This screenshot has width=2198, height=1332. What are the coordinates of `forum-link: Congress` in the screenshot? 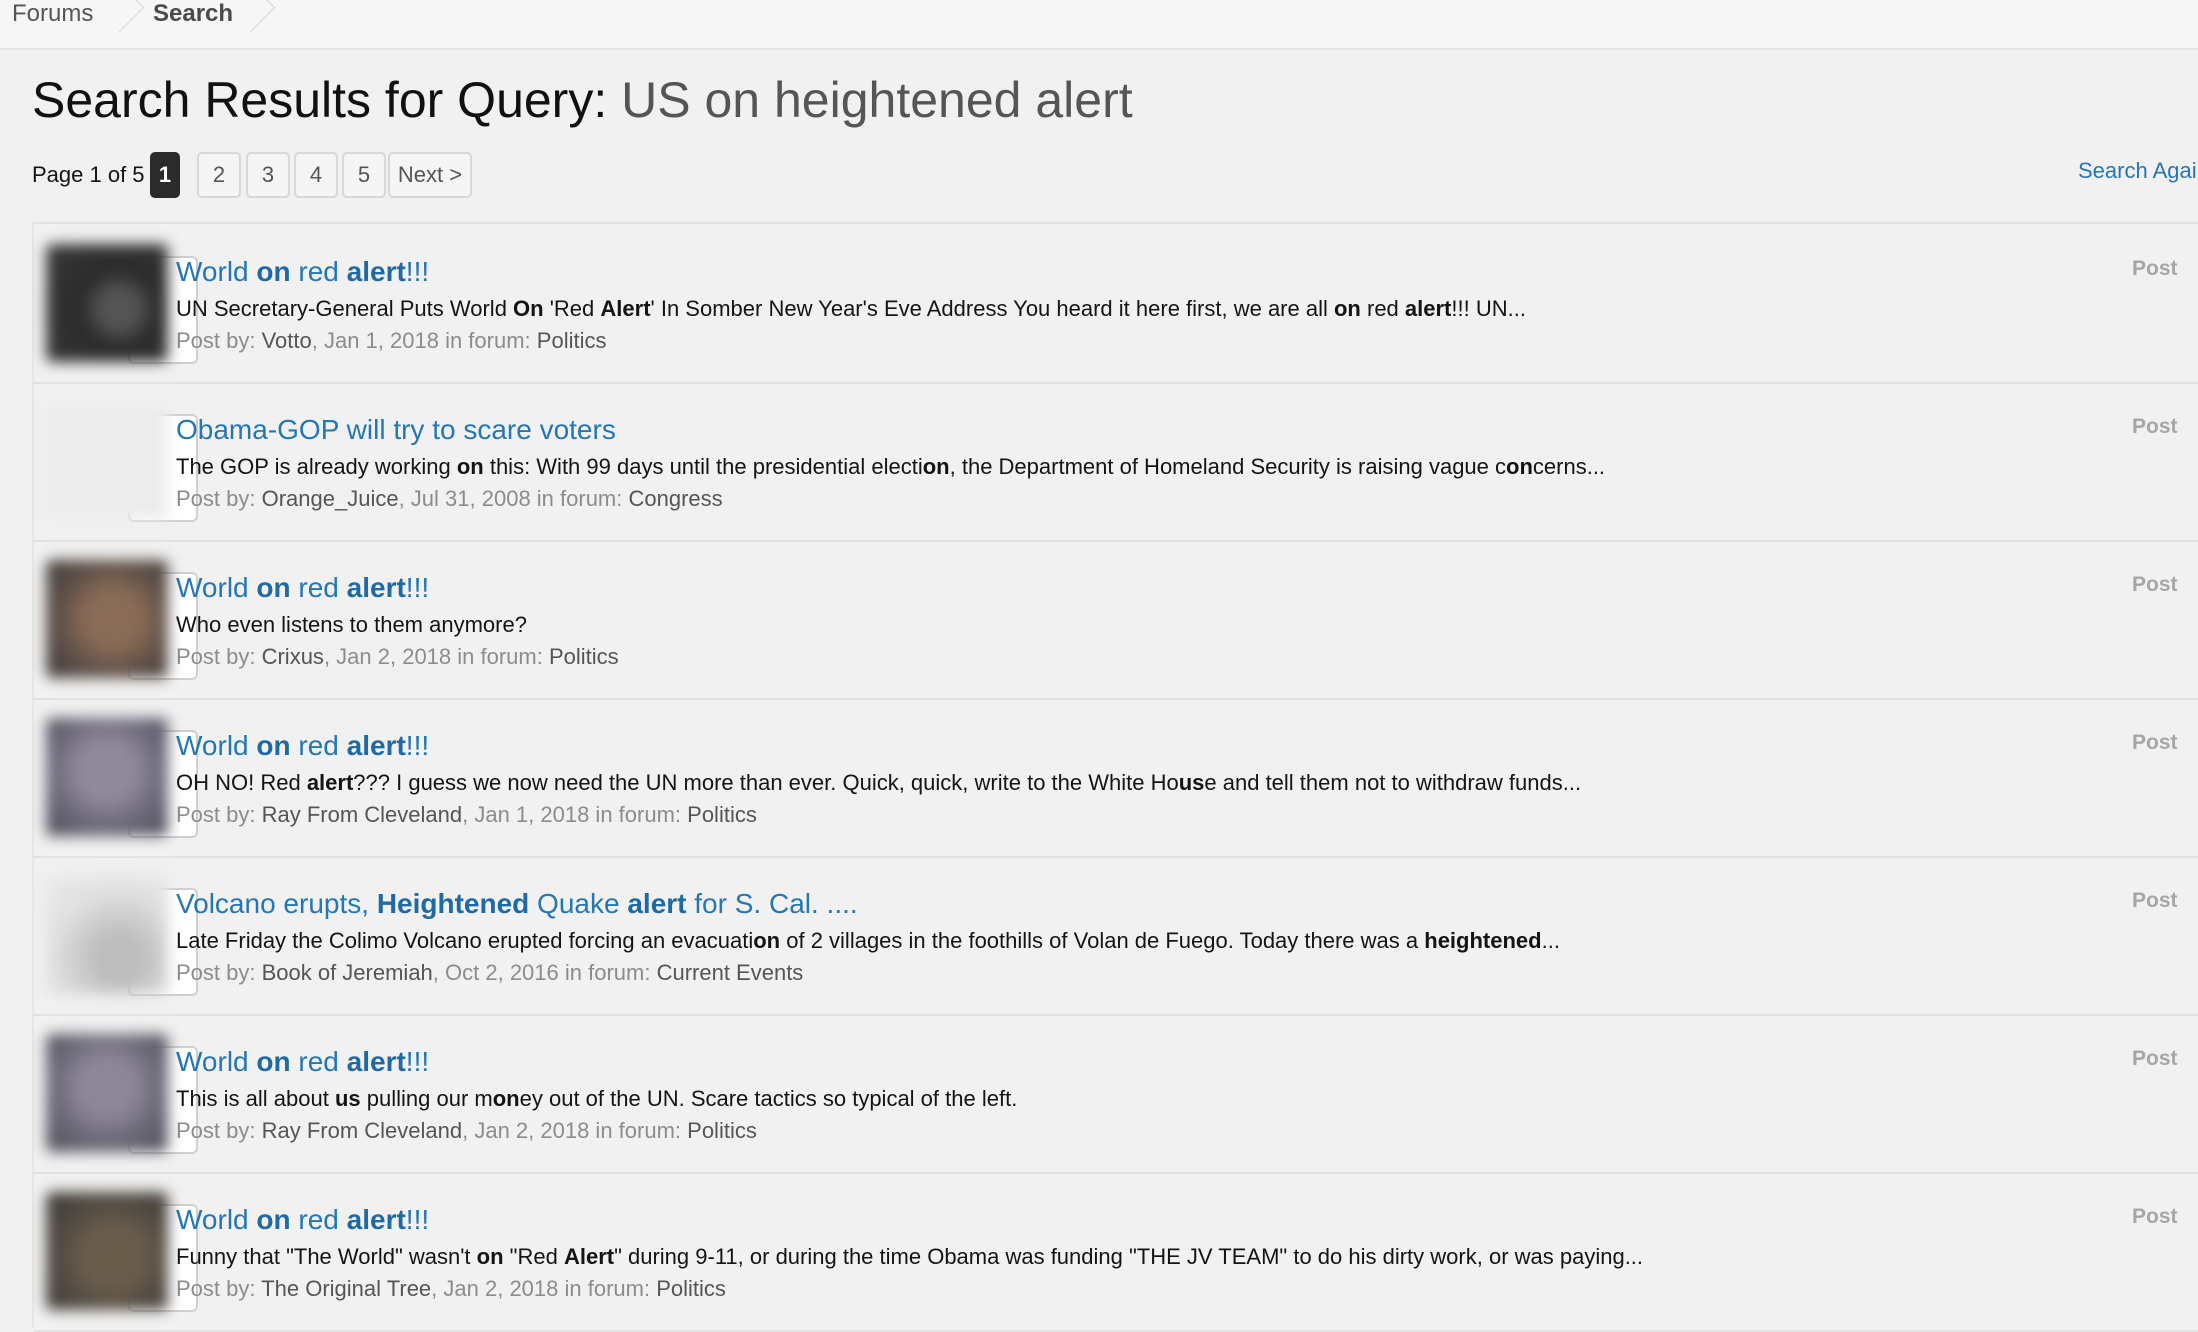 It's located at (675, 498).